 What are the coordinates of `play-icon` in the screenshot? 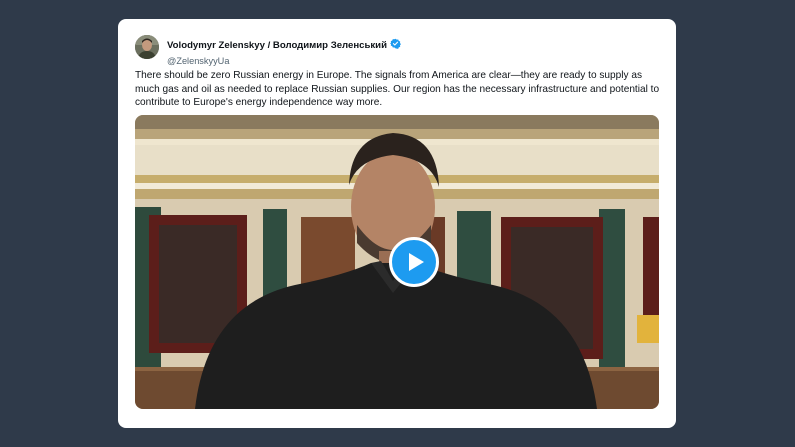 It's located at (416, 262).